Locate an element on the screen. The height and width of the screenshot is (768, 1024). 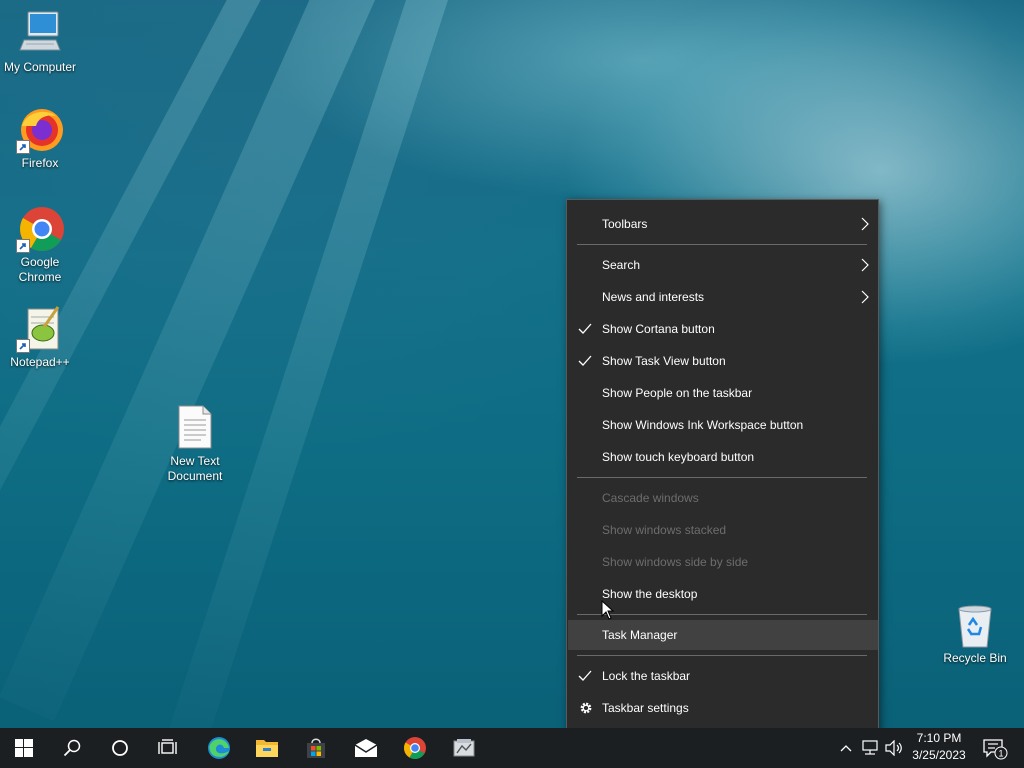
menu-item-show-task-view-button: Show Task View button is located at coordinates (723, 361).